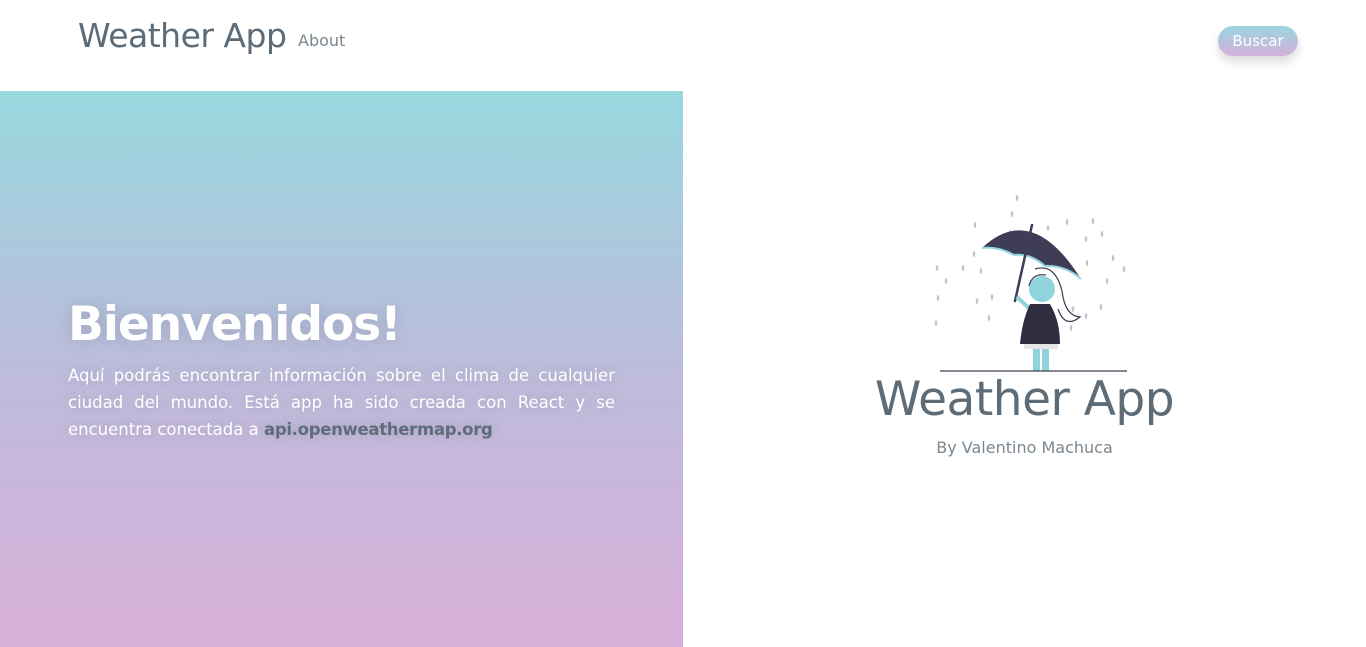 Image resolution: width=1366 pixels, height=647 pixels. What do you see at coordinates (1042, 289) in the screenshot?
I see `girl-head` at bounding box center [1042, 289].